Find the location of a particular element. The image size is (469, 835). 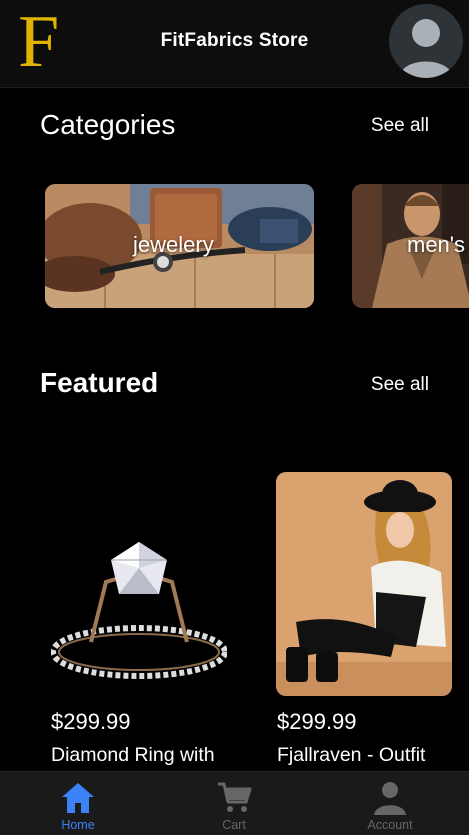

featured-heading: Featured is located at coordinates (99, 382).